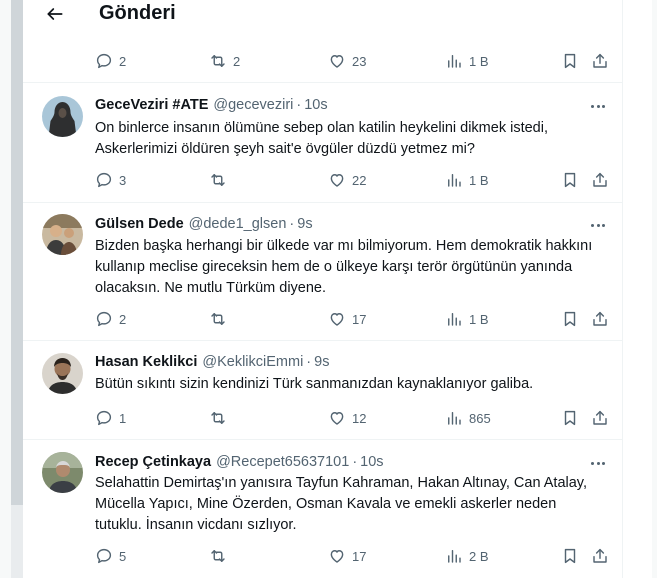 The height and width of the screenshot is (578, 657). I want to click on repost-count: 2, so click(237, 61).